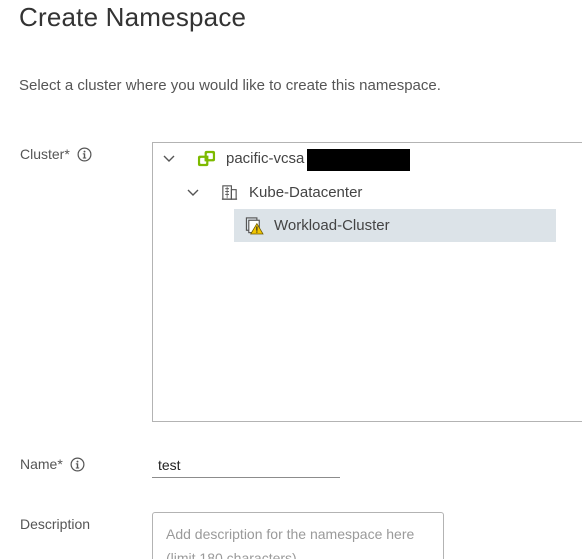 This screenshot has width=582, height=559. Describe the element at coordinates (45, 154) in the screenshot. I see `cluster-label: Cluster*` at that location.